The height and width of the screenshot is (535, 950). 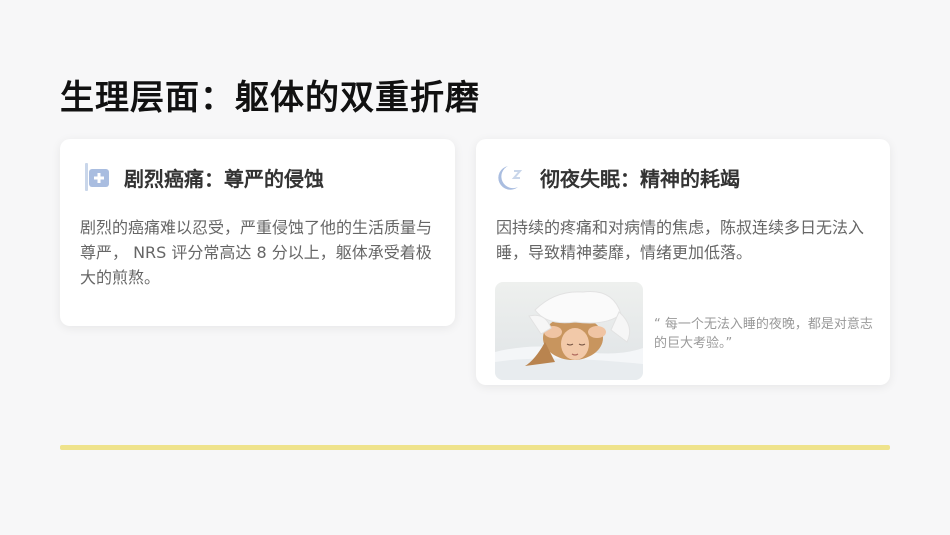 What do you see at coordinates (680, 240) in the screenshot?
I see `insomnia-card-body: 因持续的疼痛和对病情的焦虑，陈叔连续多日无法入睡，导致精神萎靡，情绪更加低落。` at bounding box center [680, 240].